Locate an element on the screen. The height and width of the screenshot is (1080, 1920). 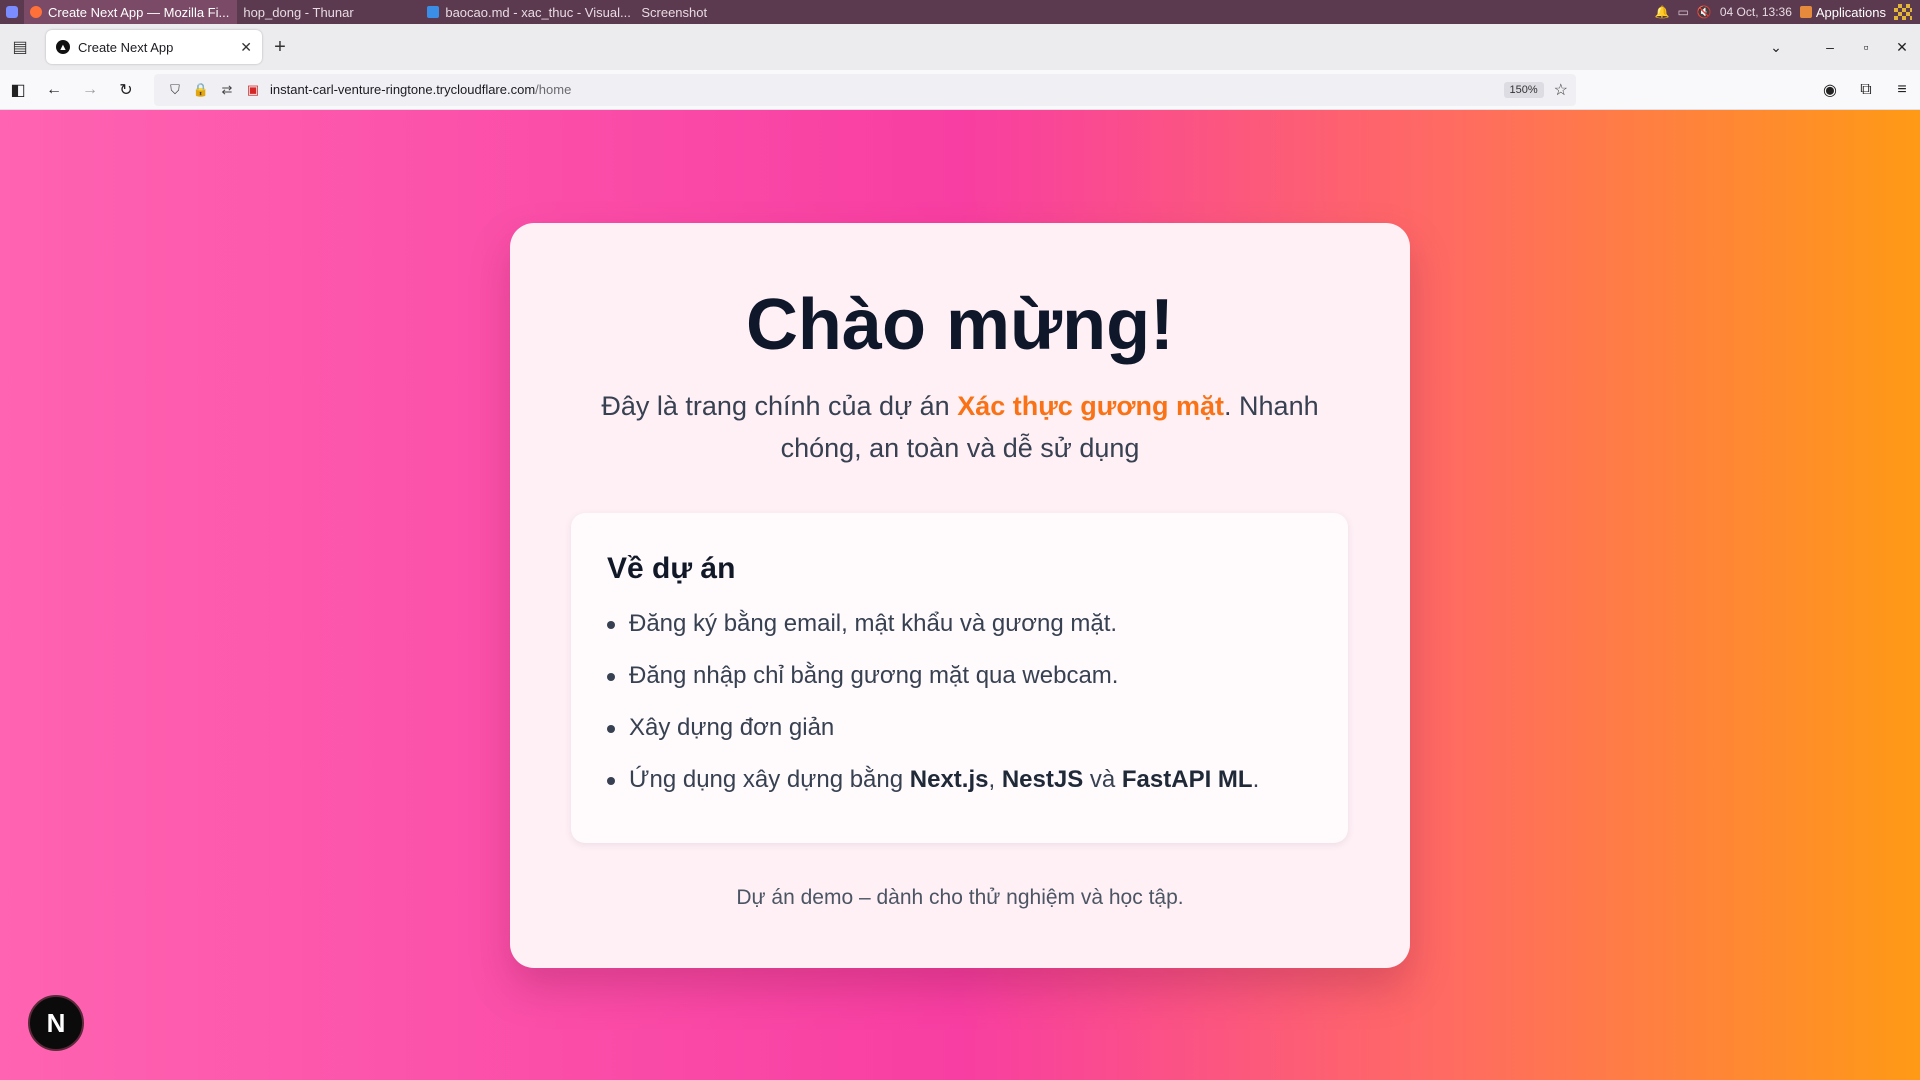
firefox-view-icon: ▤ is located at coordinates (20, 47).